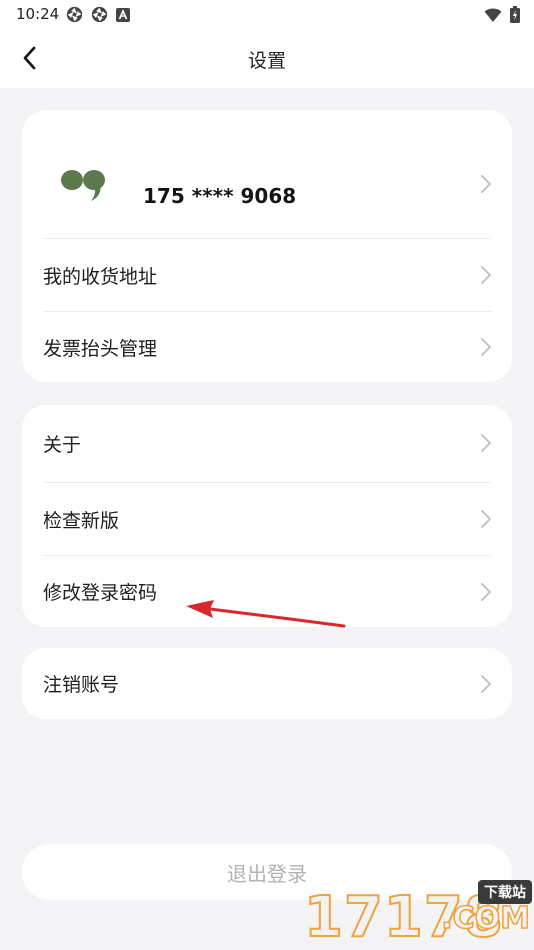  I want to click on account-phone: 175 **** 9068, so click(220, 196).